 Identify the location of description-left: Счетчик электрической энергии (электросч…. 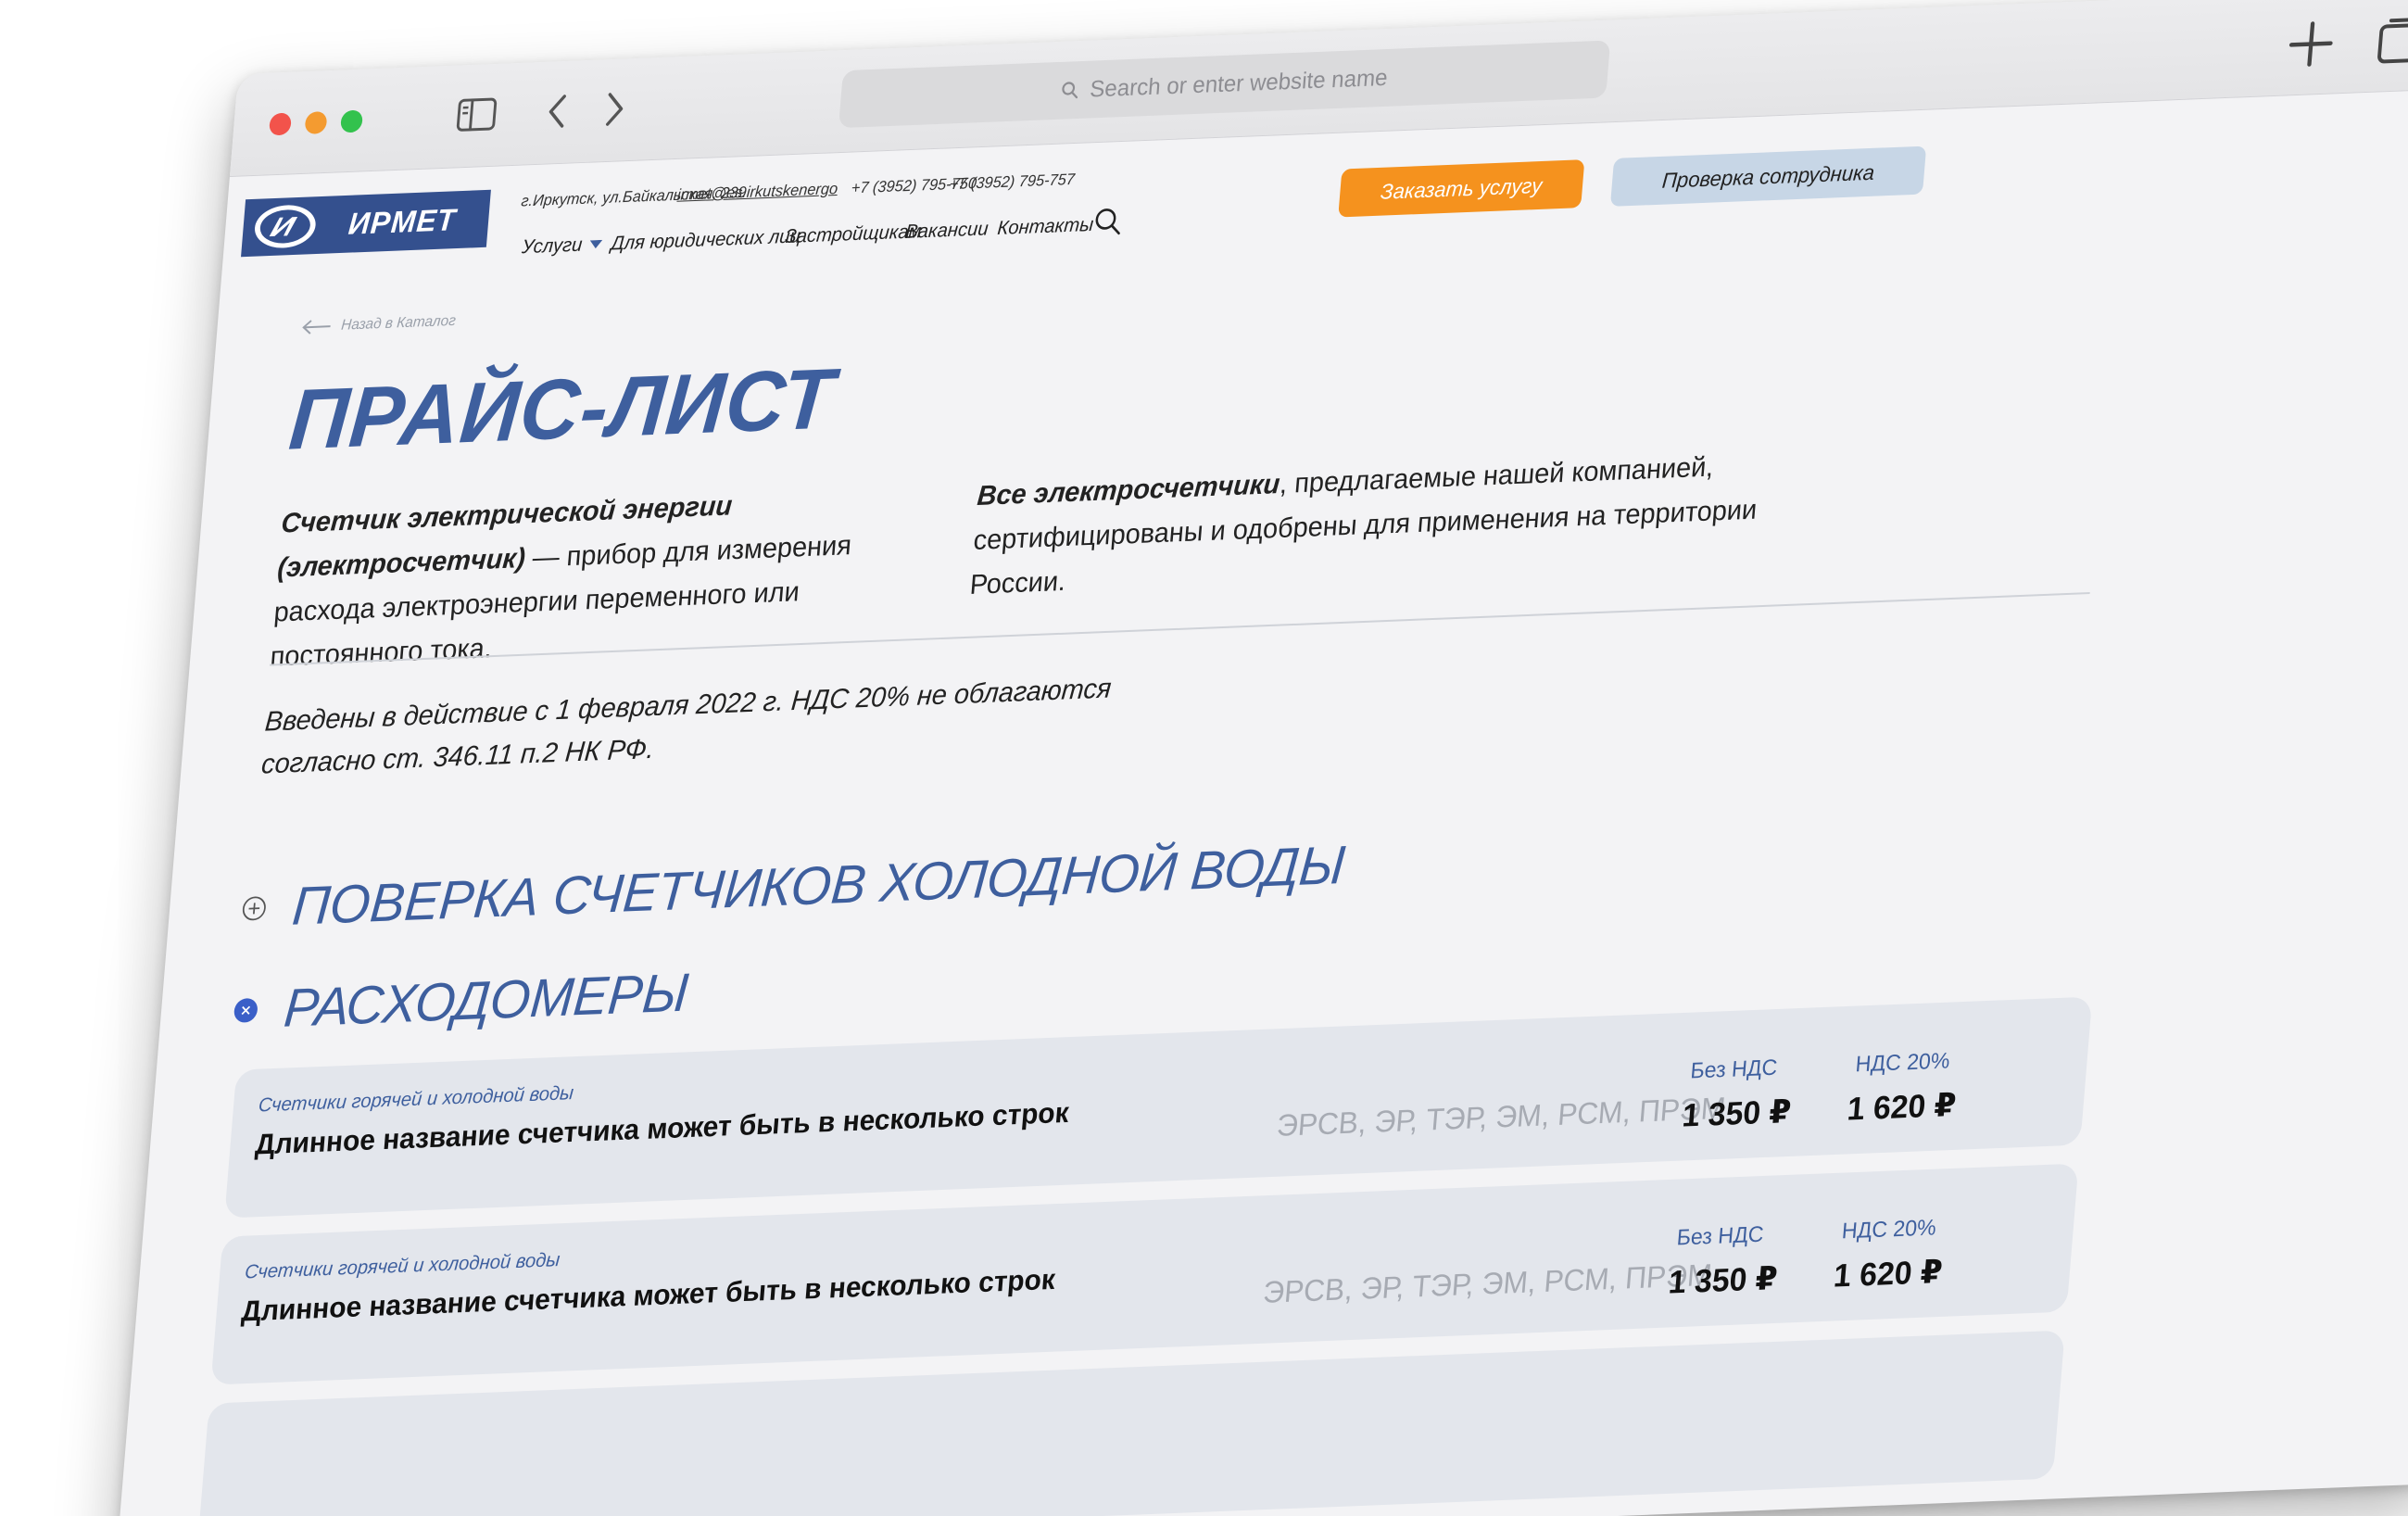
(588, 578).